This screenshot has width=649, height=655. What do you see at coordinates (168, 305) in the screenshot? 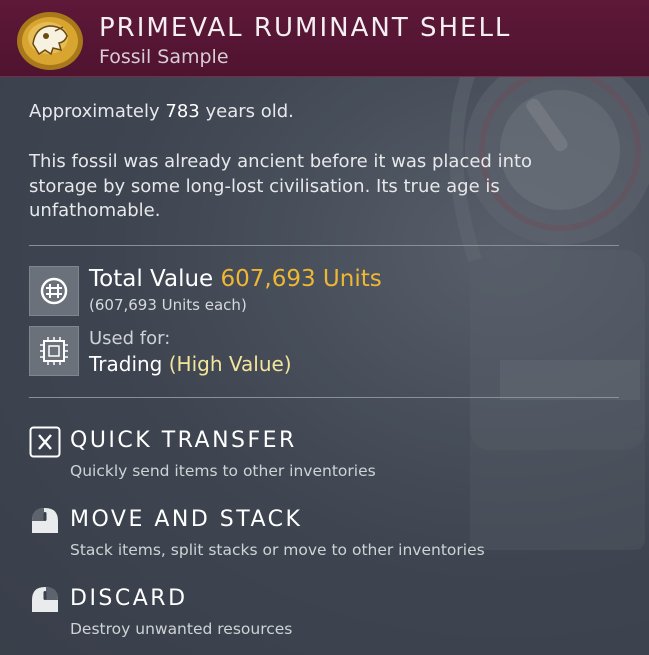
I see `unit-value: (607,693 Units each)` at bounding box center [168, 305].